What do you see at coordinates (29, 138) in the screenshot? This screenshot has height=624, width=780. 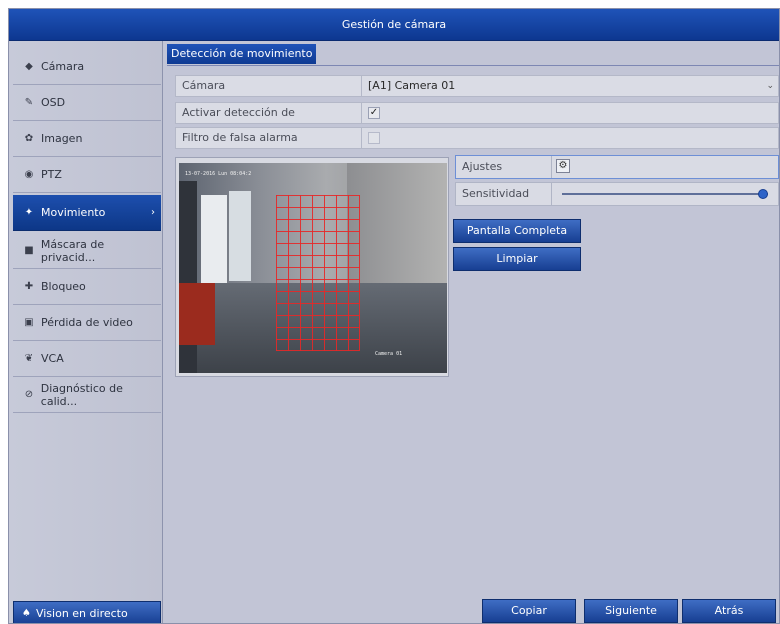 I see `image-icon: ✿` at bounding box center [29, 138].